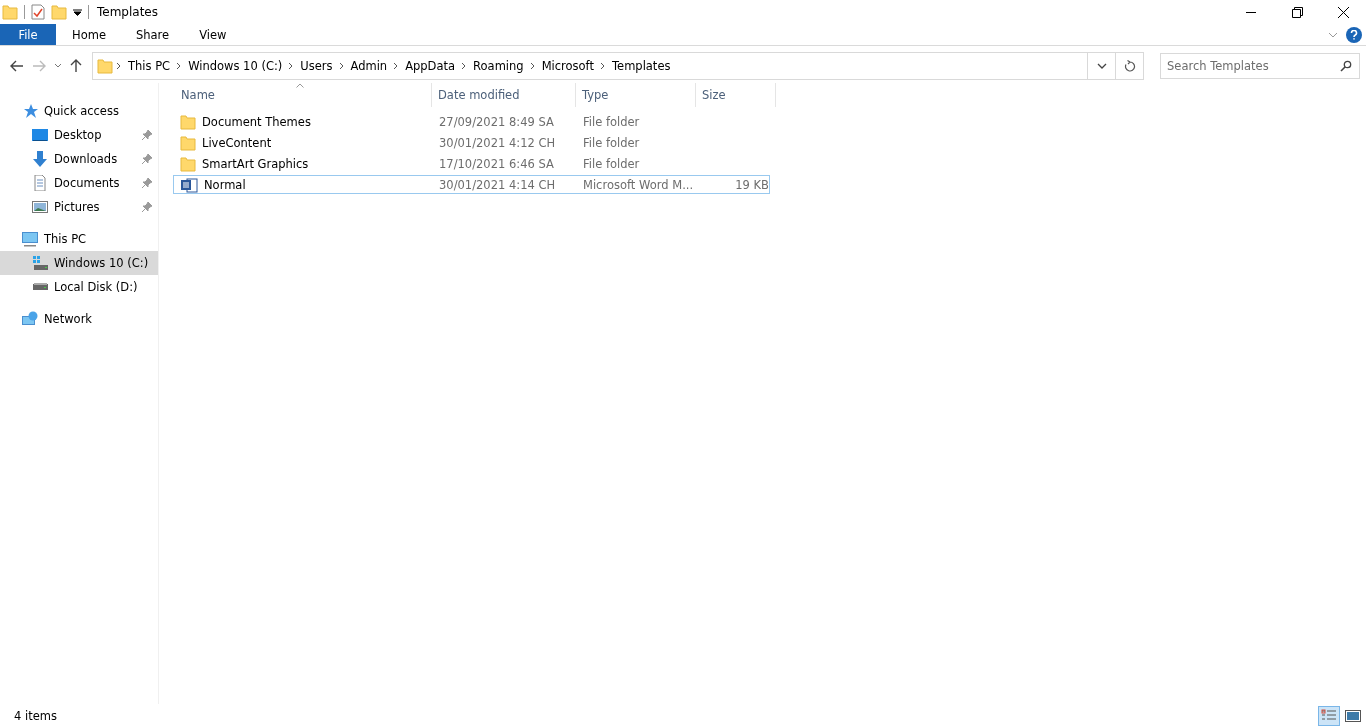 The height and width of the screenshot is (728, 1366). Describe the element at coordinates (430, 66) in the screenshot. I see `breadcrumb-item: AppData` at that location.